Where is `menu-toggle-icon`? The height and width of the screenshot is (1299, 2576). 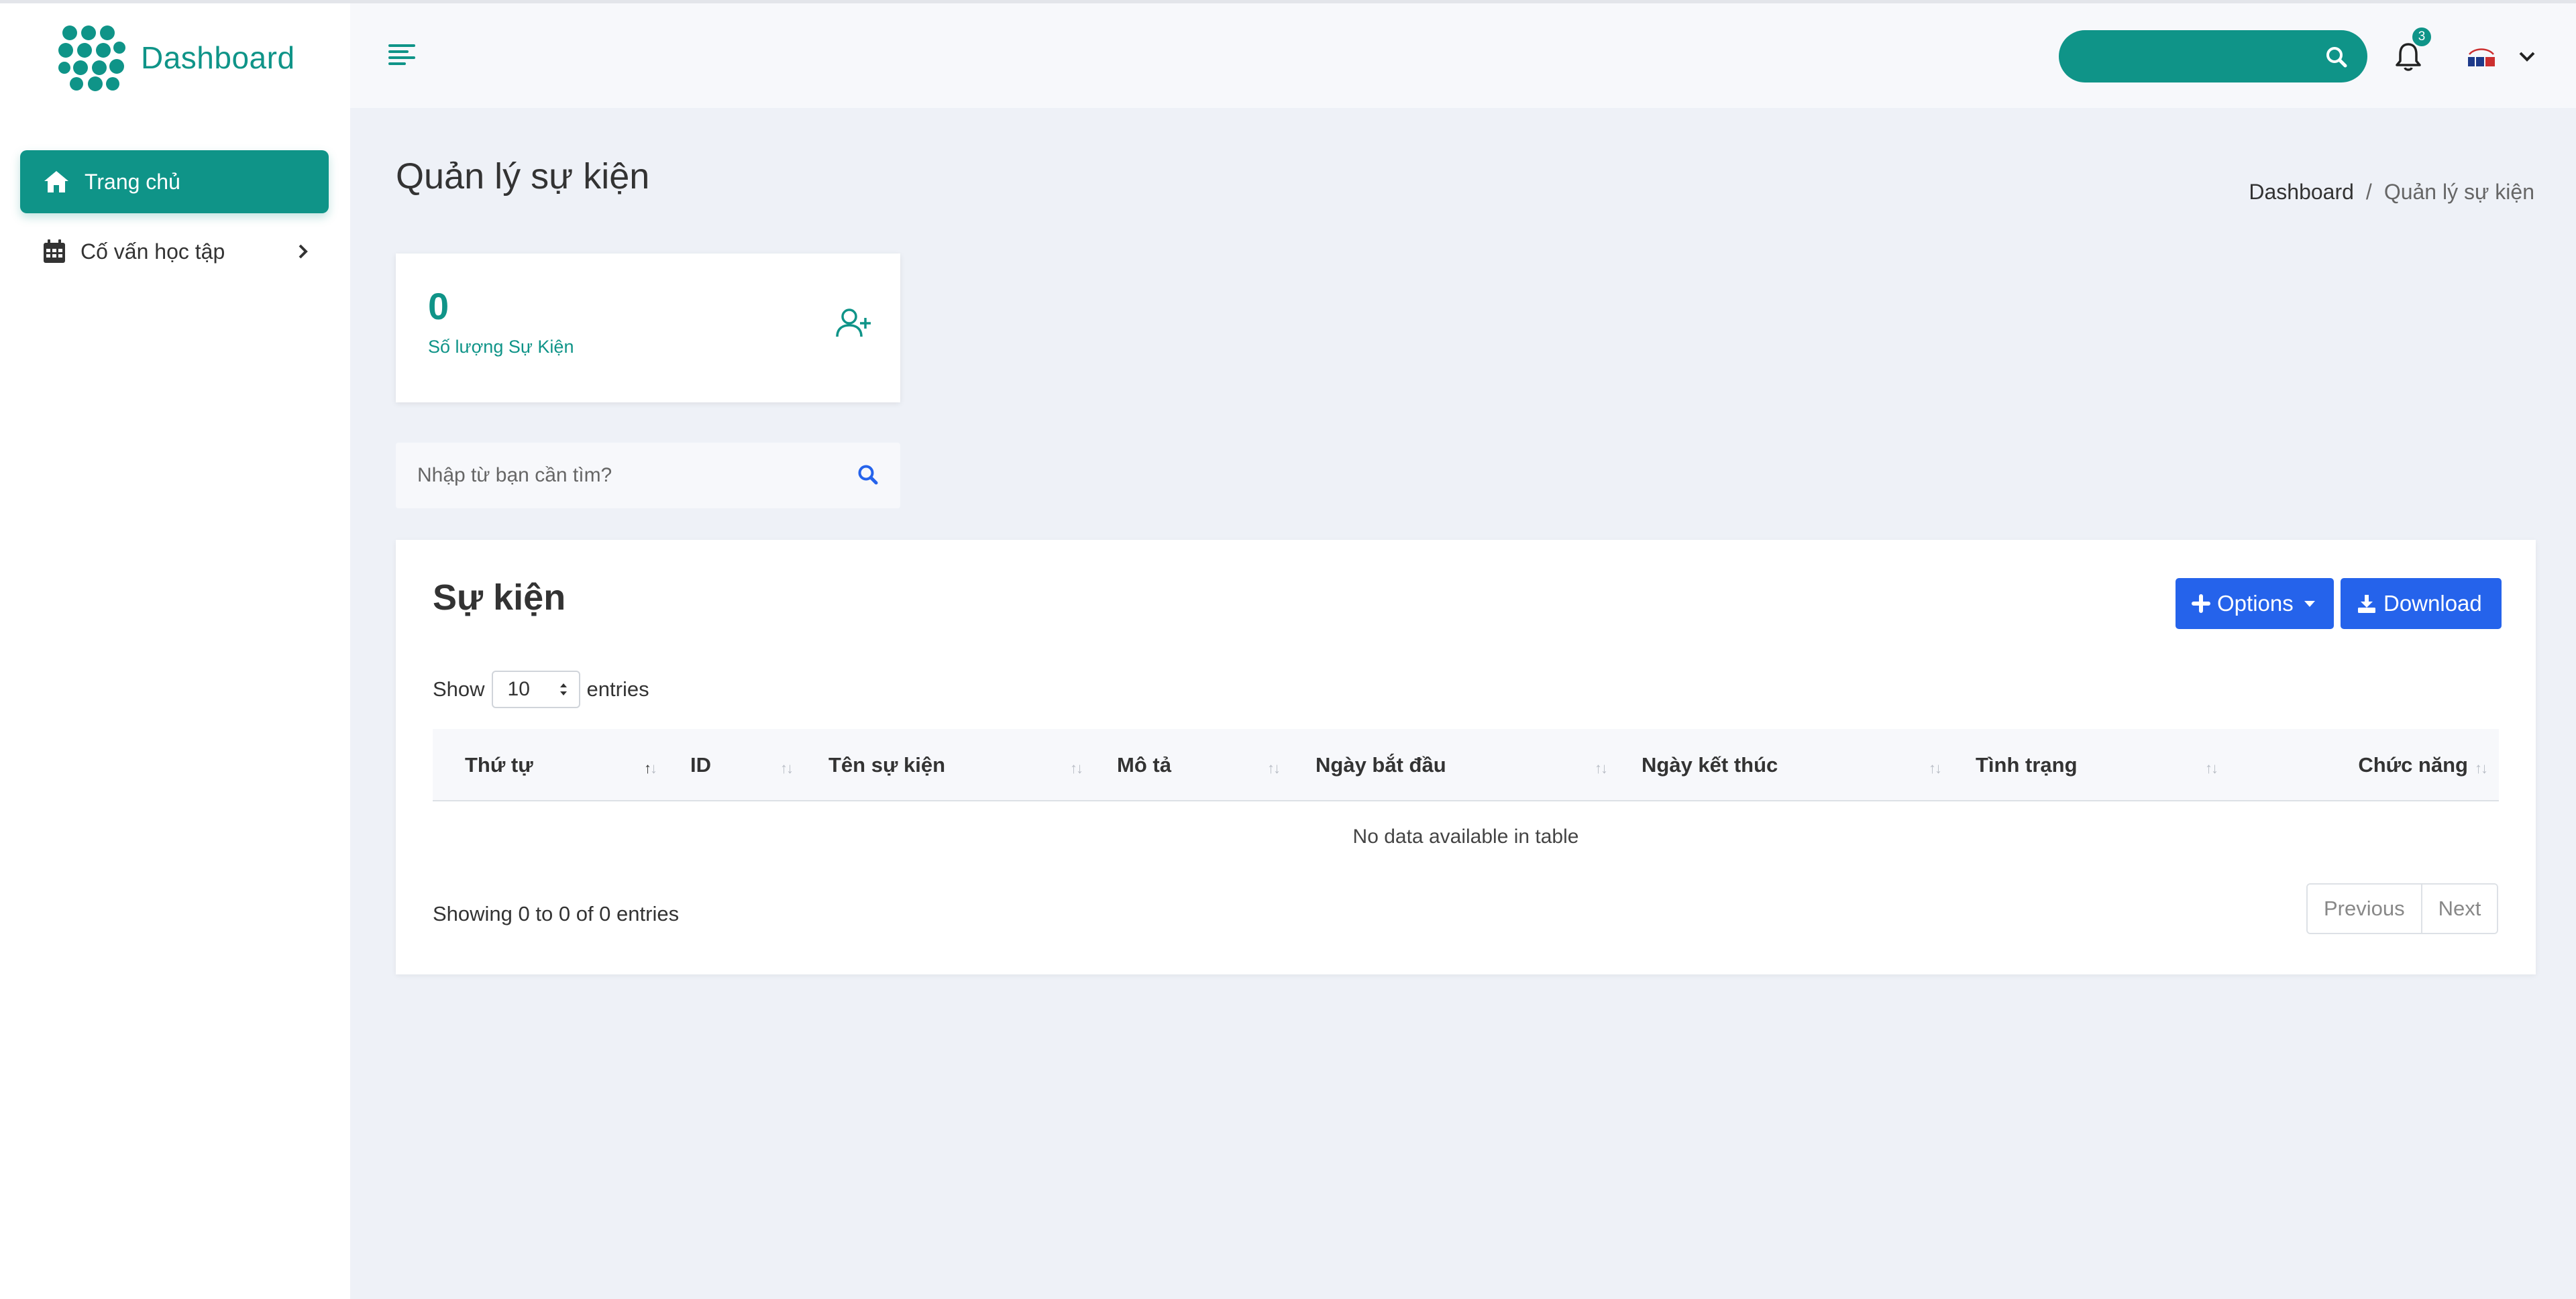 menu-toggle-icon is located at coordinates (402, 55).